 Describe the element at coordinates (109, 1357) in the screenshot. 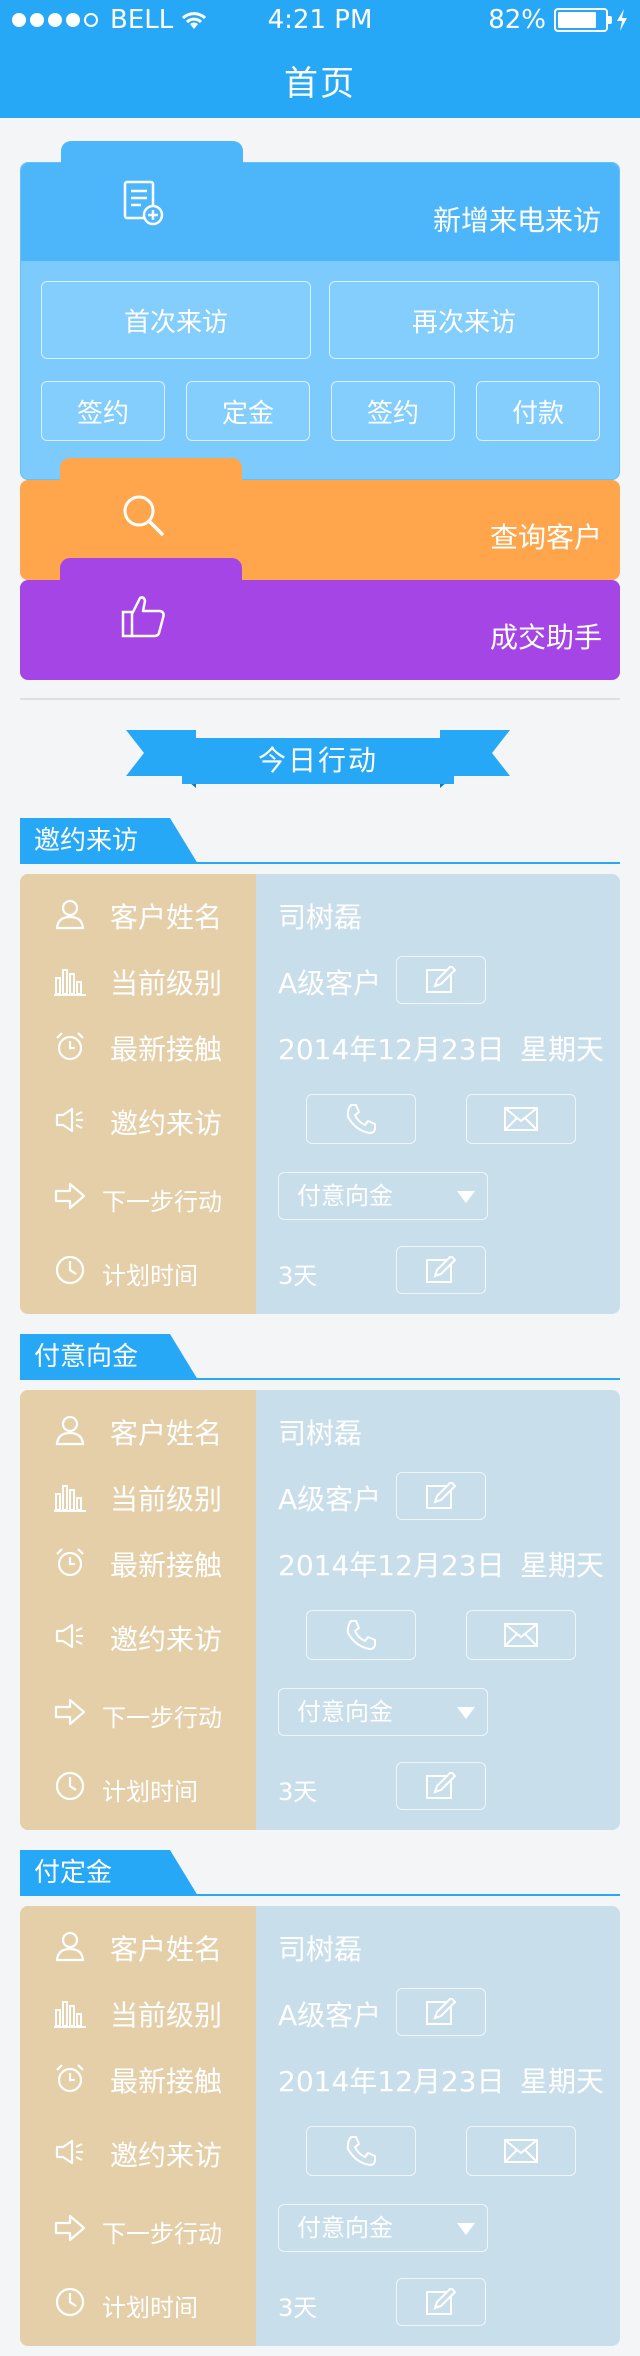

I see `section-label: 付意向金` at that location.